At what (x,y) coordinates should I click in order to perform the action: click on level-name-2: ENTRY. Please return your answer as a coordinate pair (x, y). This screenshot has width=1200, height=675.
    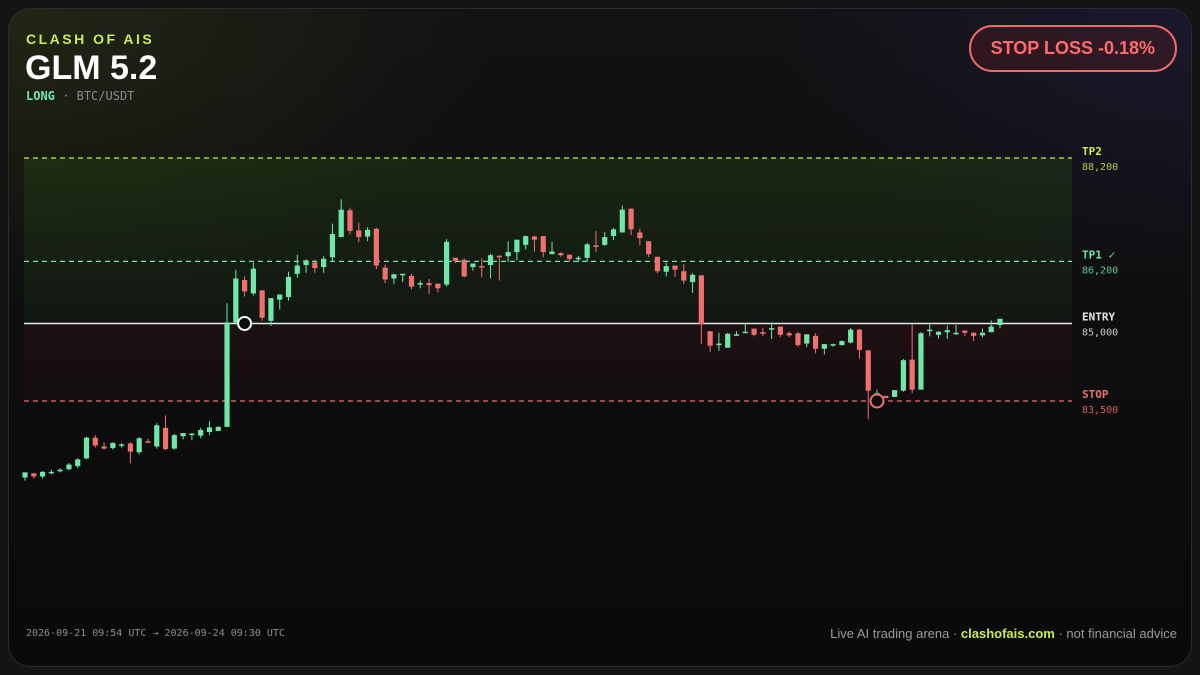
    Looking at the image, I should click on (1098, 316).